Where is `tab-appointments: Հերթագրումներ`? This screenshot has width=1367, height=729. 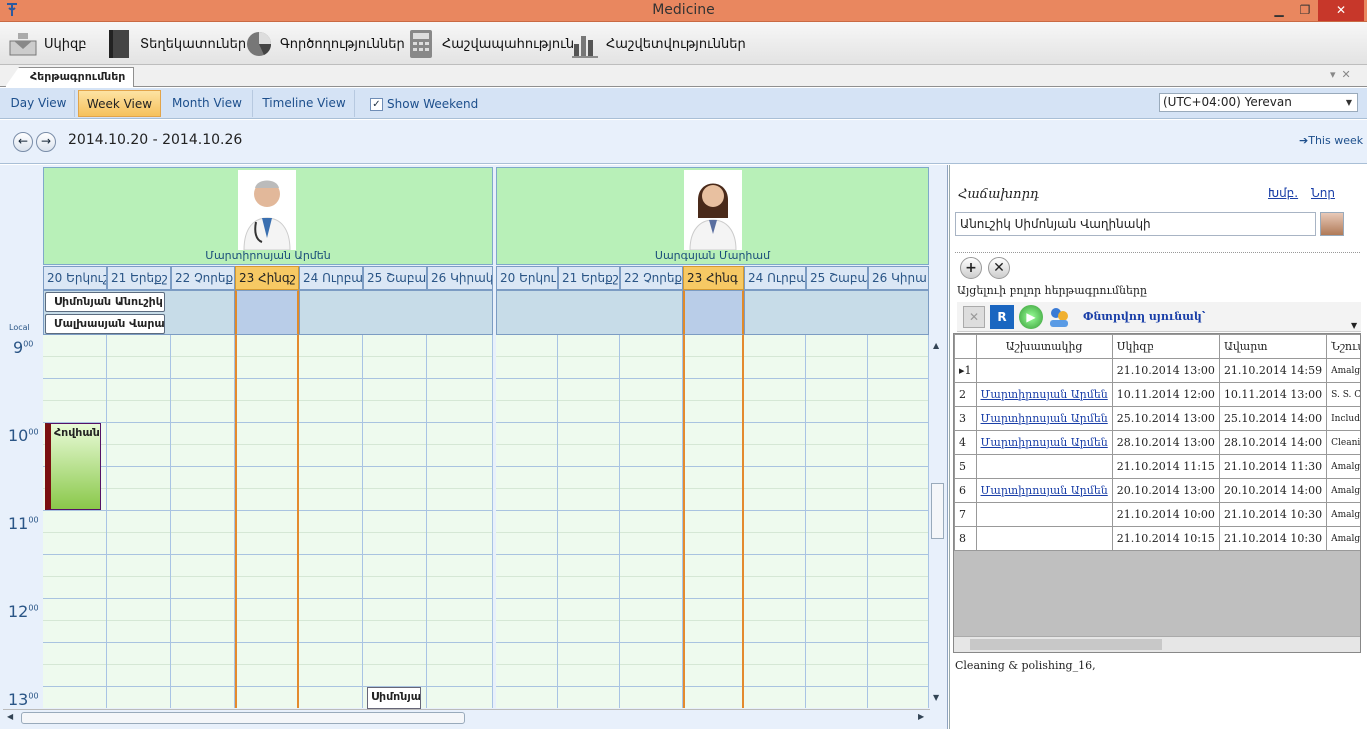 tab-appointments: Հերթագրումներ is located at coordinates (70, 77).